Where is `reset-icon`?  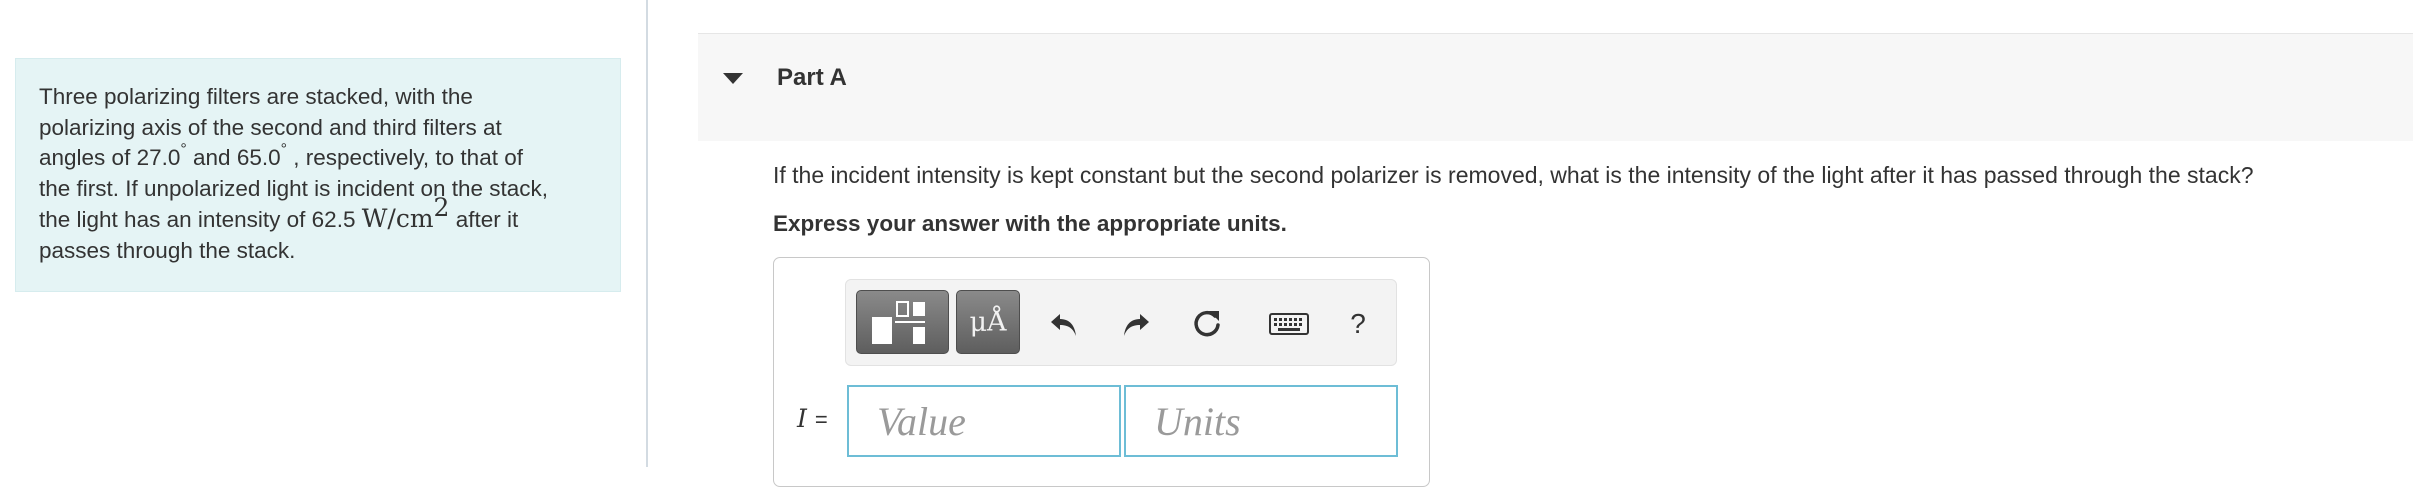
reset-icon is located at coordinates (1207, 323).